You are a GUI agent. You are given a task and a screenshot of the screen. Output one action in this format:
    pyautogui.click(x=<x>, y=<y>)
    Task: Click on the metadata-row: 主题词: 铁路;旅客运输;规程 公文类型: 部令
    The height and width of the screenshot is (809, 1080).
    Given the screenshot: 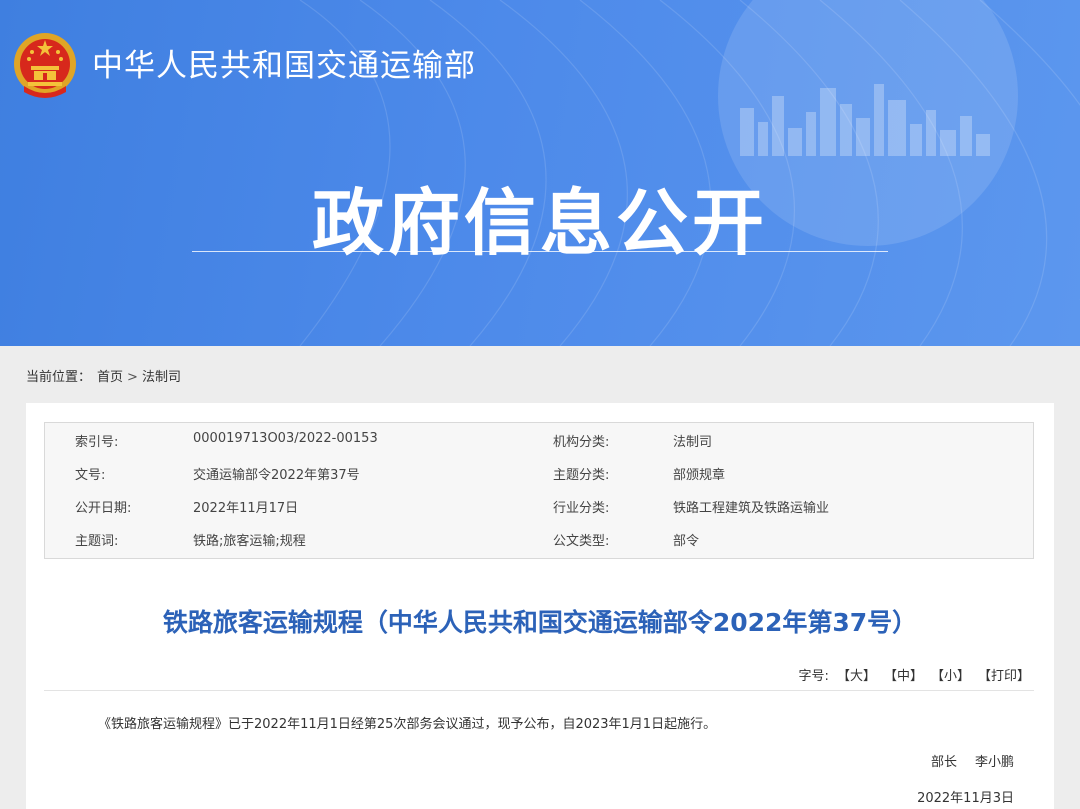 What is the action you would take?
    pyautogui.click(x=540, y=538)
    